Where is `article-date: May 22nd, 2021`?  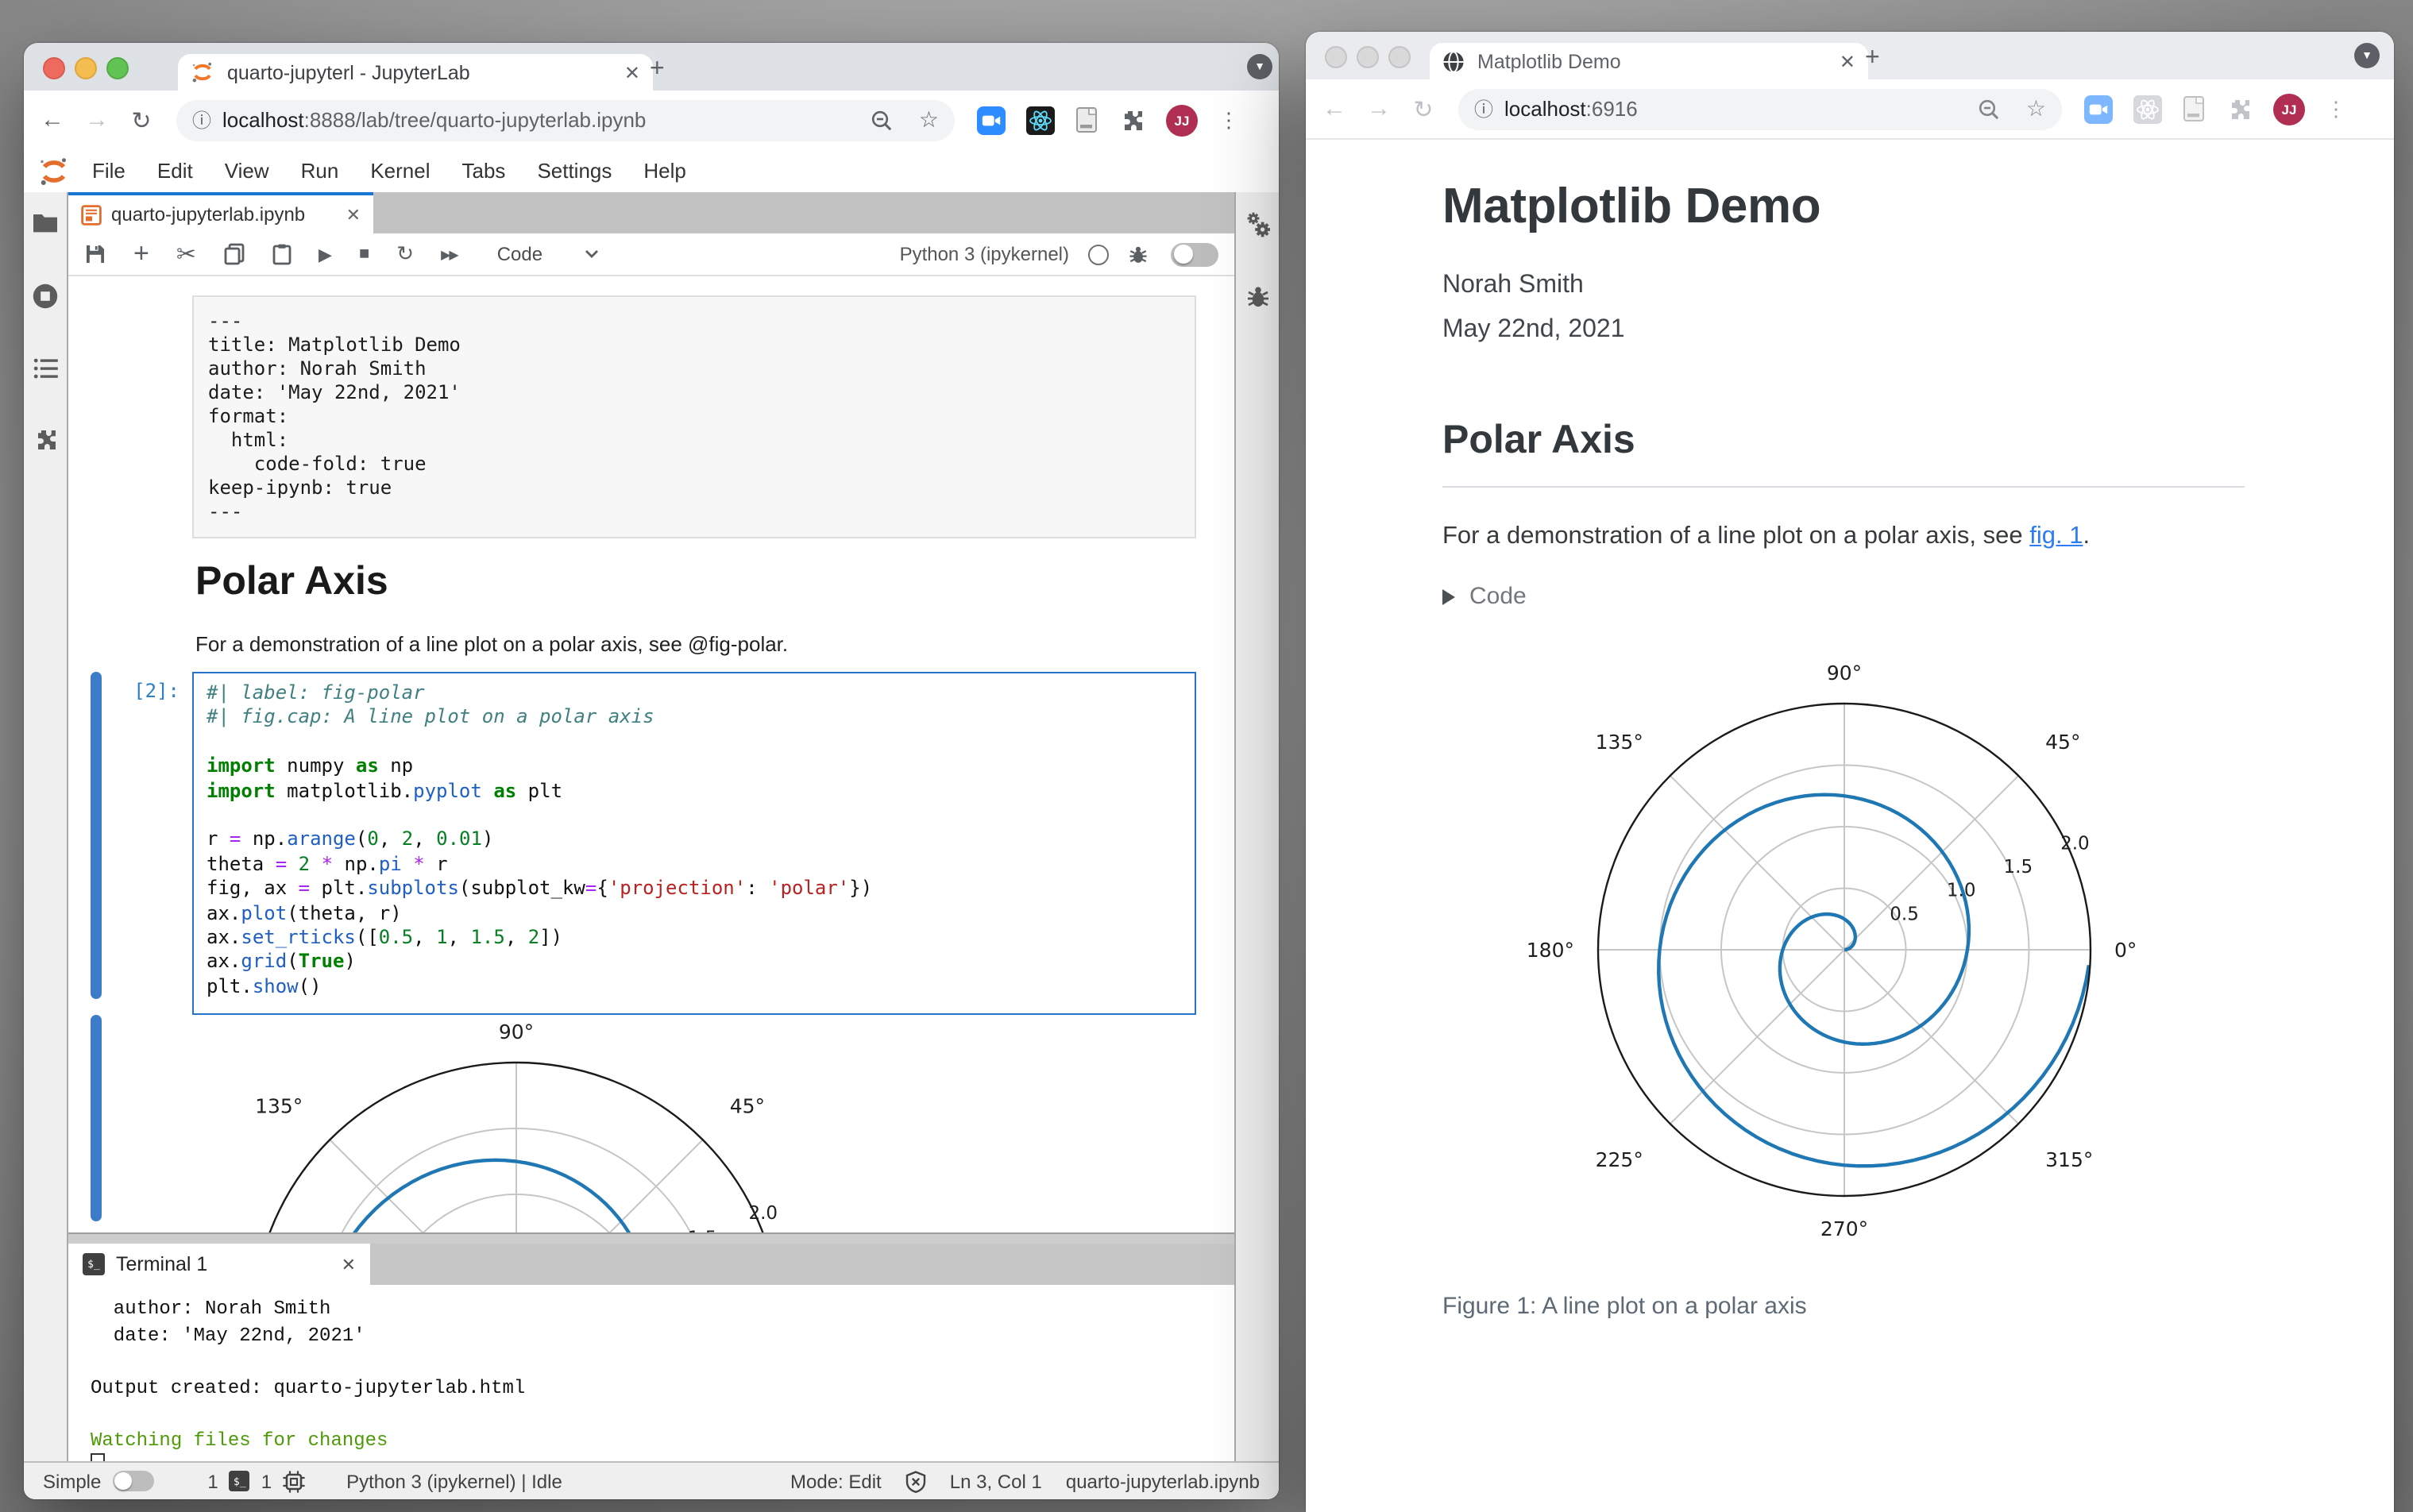 article-date: May 22nd, 2021 is located at coordinates (1533, 329).